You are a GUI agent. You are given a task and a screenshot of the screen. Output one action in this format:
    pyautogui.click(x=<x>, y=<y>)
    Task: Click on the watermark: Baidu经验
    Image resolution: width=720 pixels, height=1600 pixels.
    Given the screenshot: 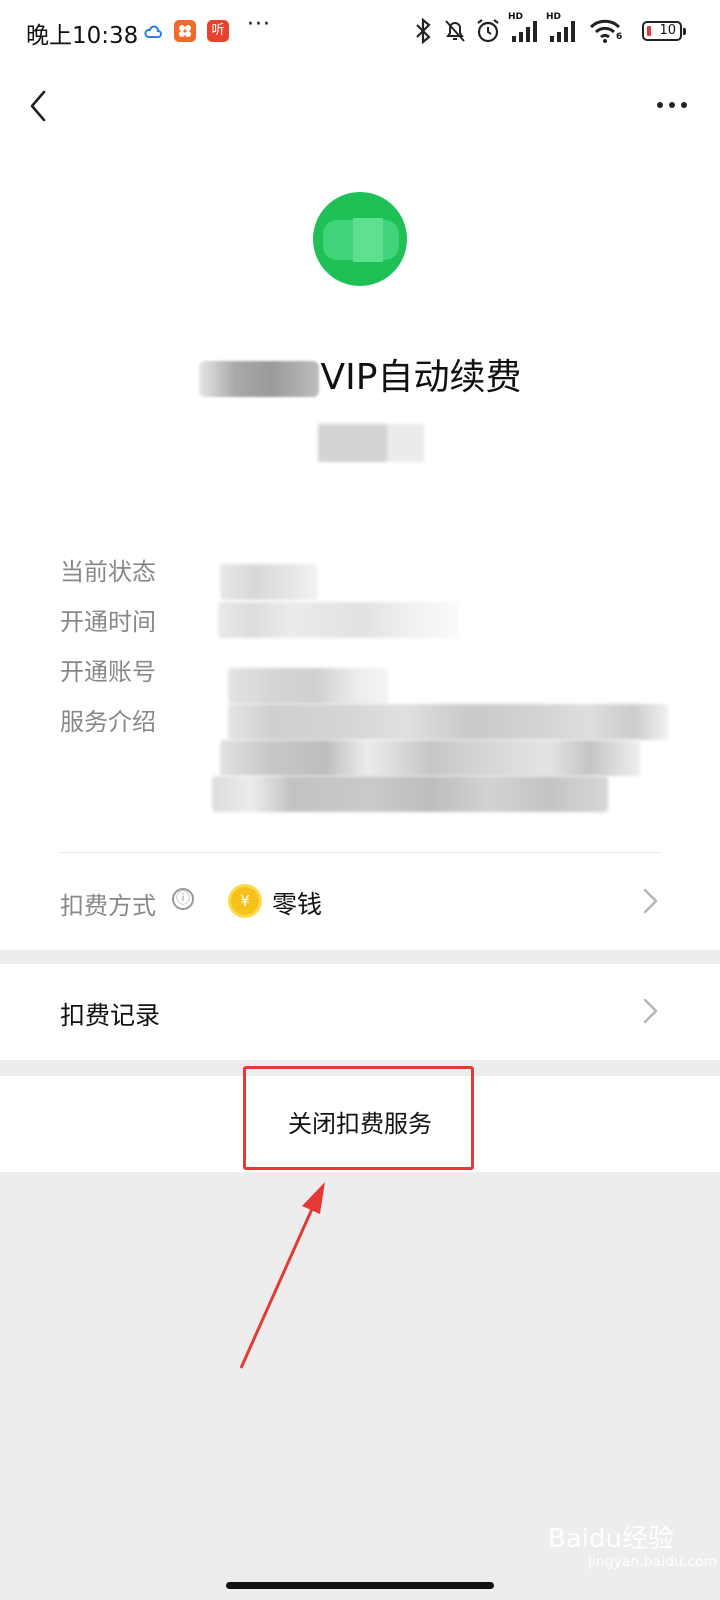 What is the action you would take?
    pyautogui.click(x=611, y=1539)
    